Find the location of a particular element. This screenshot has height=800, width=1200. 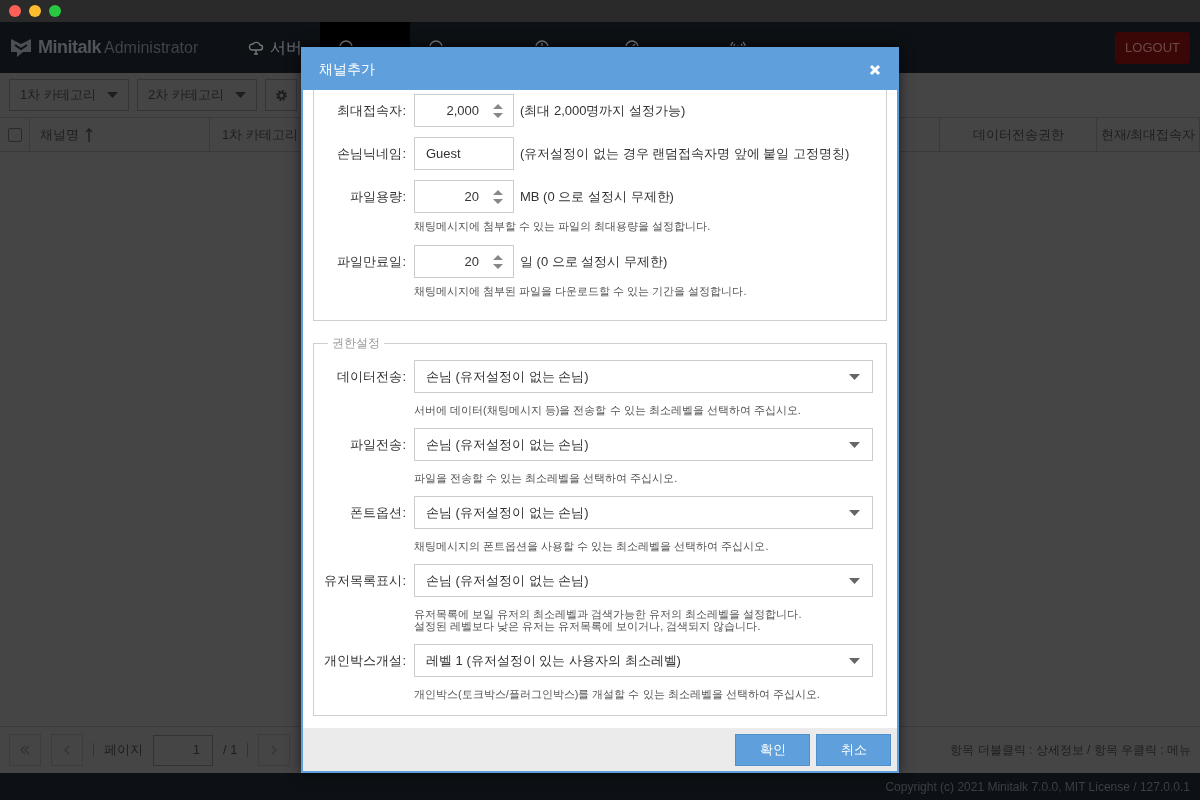

field-label: 파일전송: is located at coordinates (378, 444).